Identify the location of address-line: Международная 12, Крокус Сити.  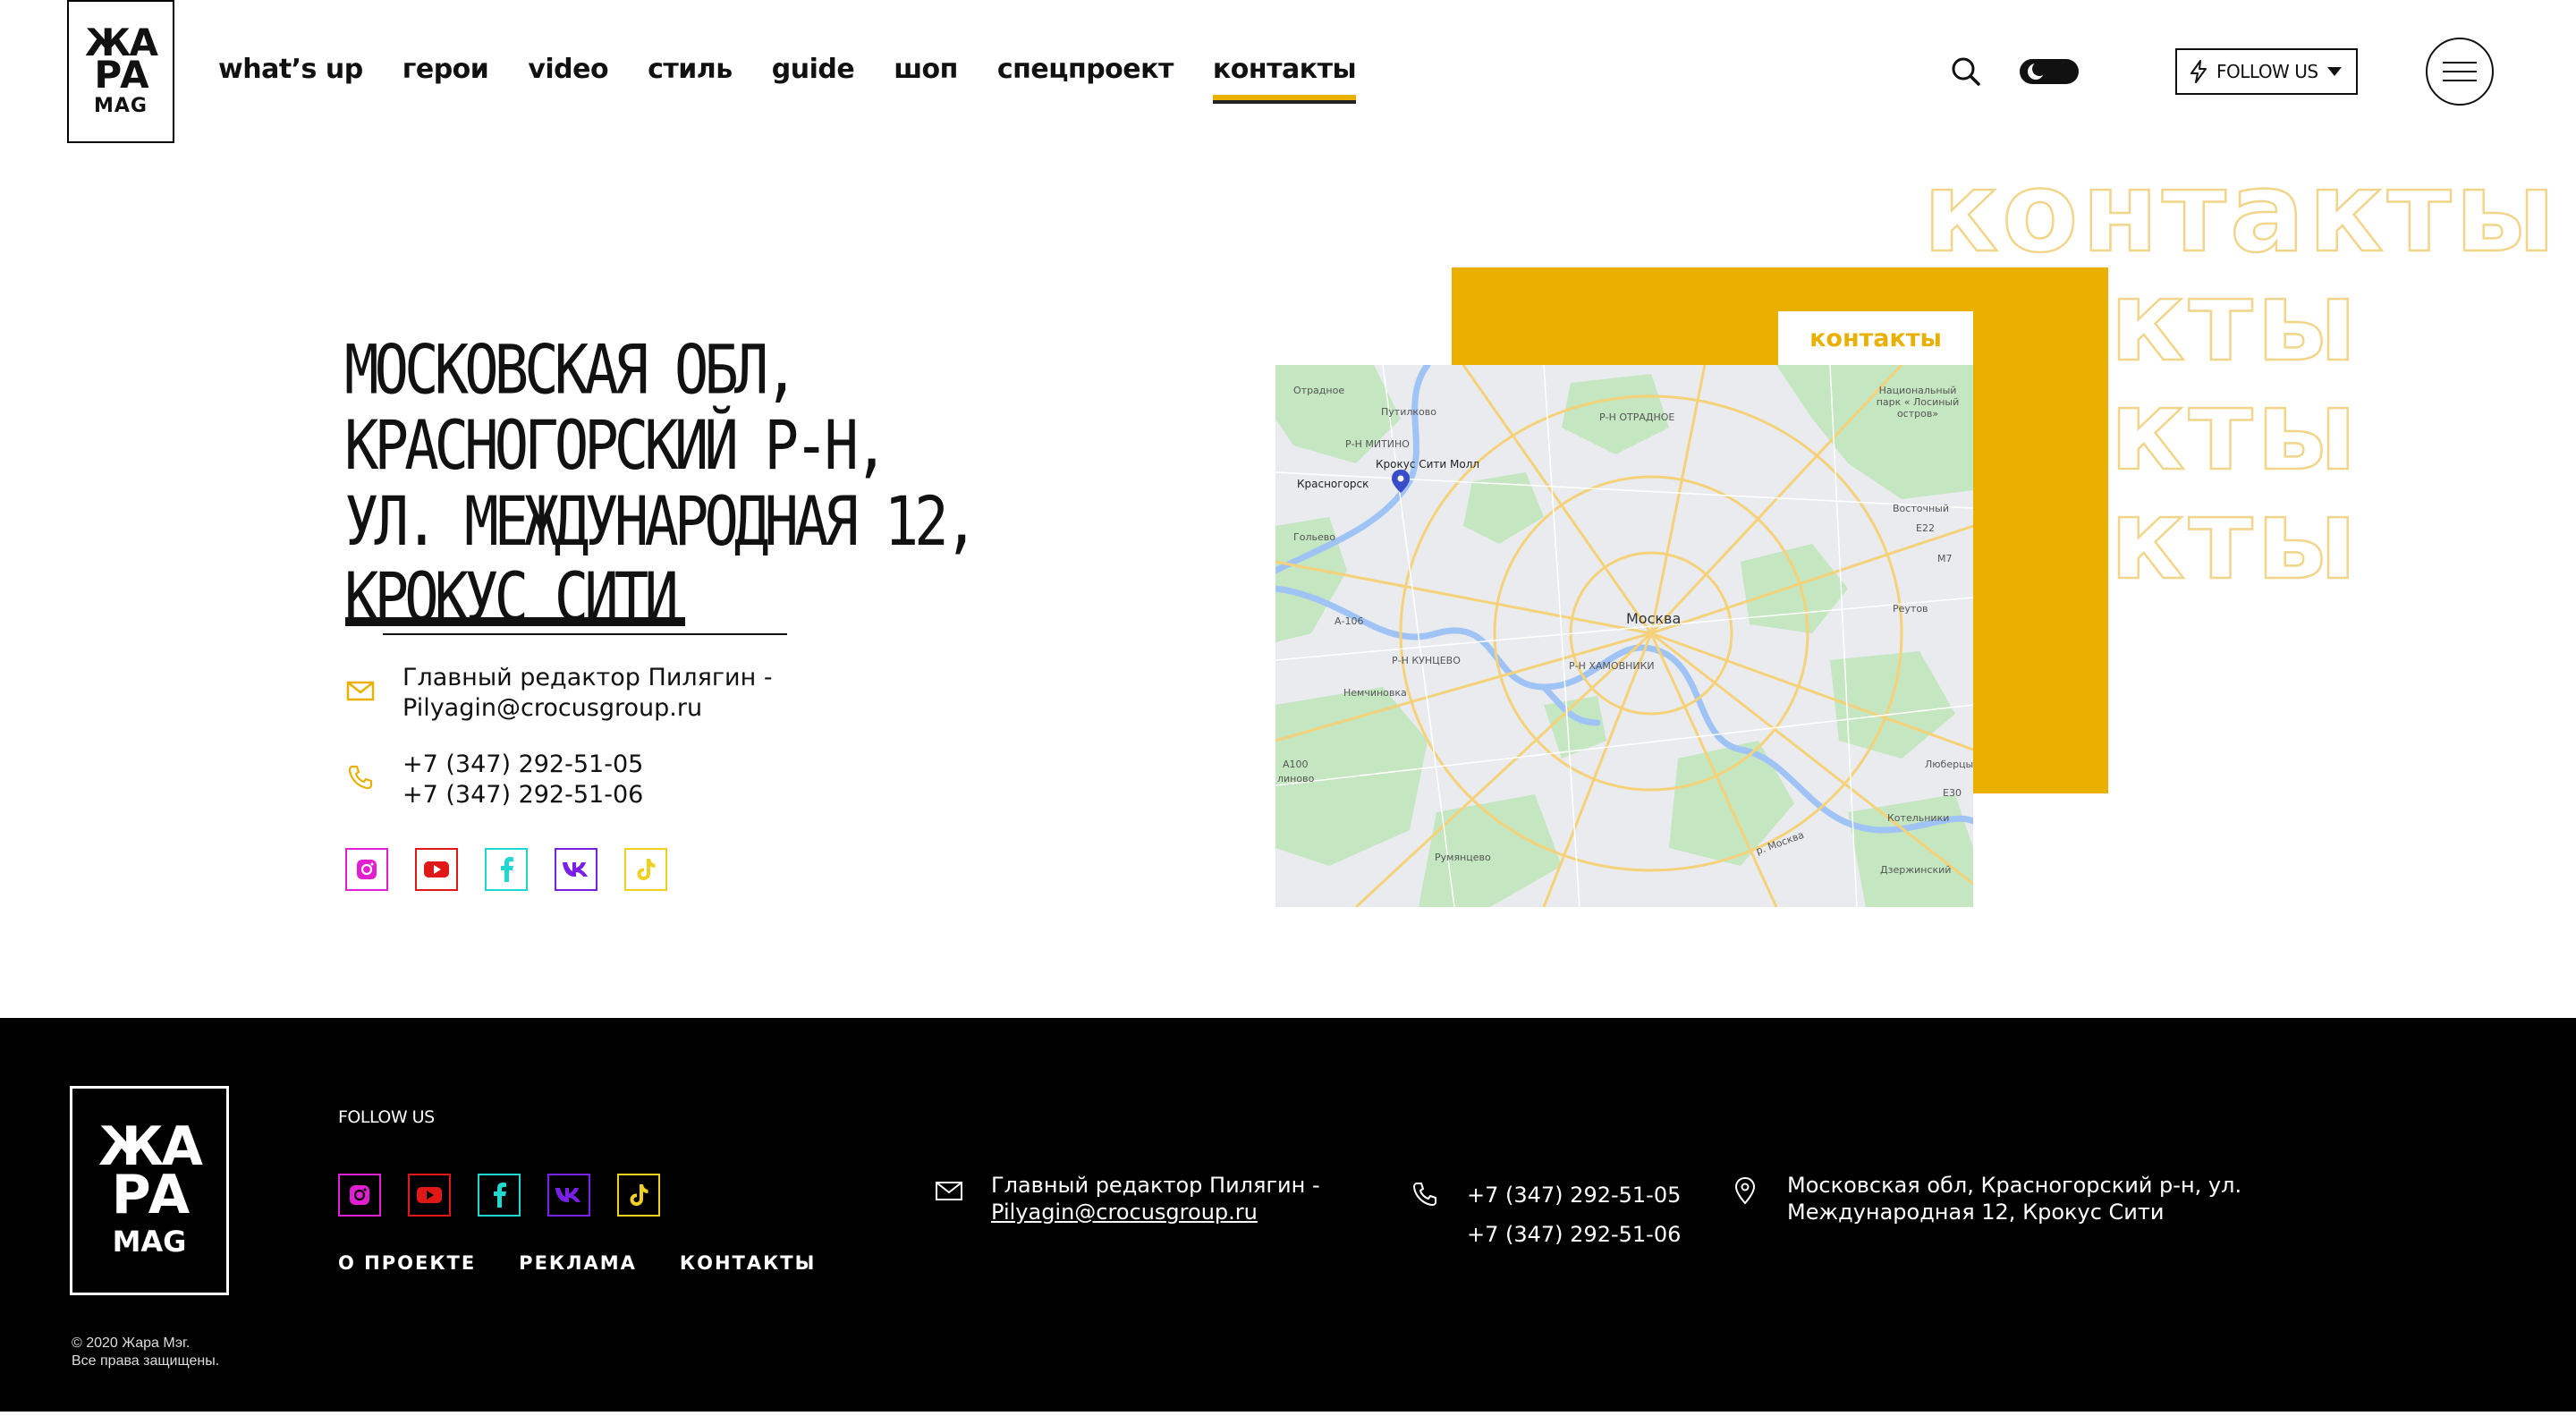
(1976, 1212).